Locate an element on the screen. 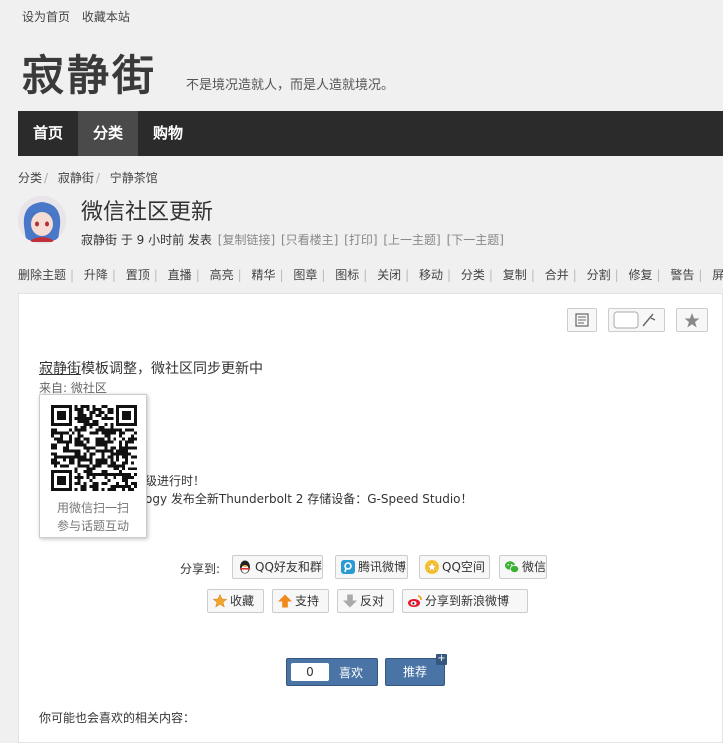 Image resolution: width=723 pixels, height=743 pixels. mod-action: 升降 is located at coordinates (96, 275).